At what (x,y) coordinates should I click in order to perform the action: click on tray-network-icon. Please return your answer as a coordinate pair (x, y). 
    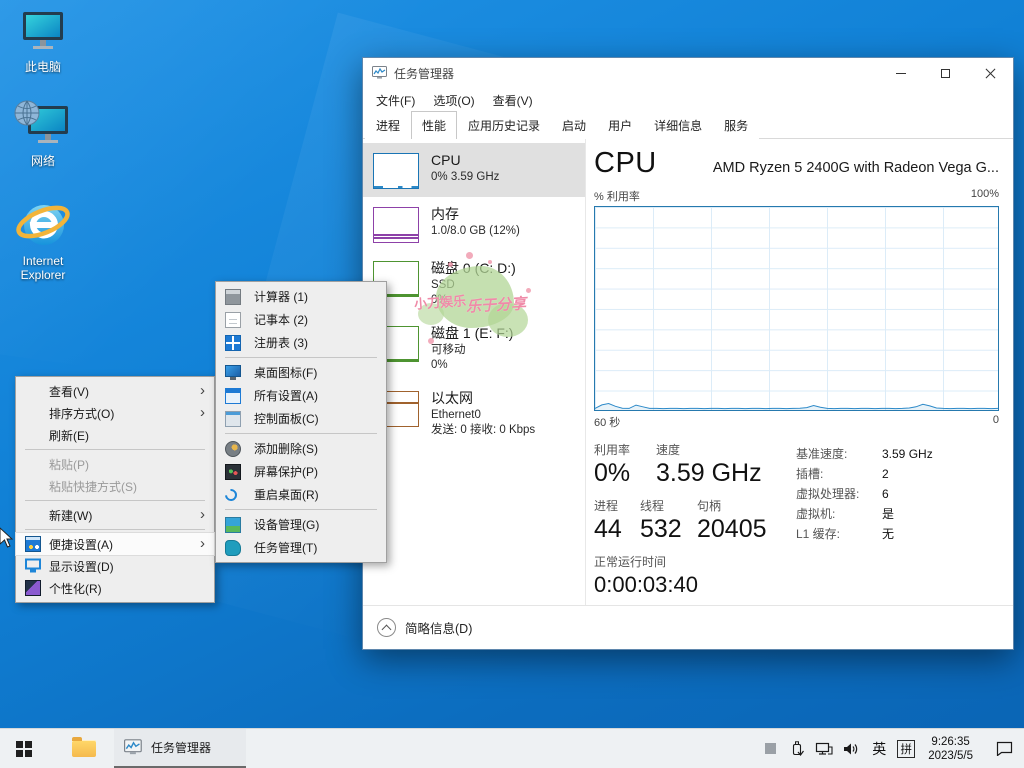
    Looking at the image, I should click on (824, 749).